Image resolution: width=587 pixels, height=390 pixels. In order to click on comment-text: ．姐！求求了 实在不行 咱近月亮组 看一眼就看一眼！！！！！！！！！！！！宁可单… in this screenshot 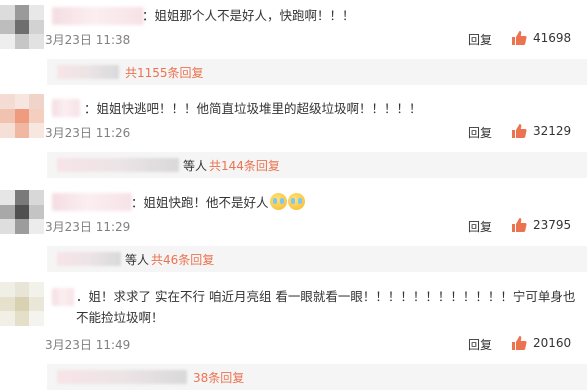, I will do `click(326, 307)`.